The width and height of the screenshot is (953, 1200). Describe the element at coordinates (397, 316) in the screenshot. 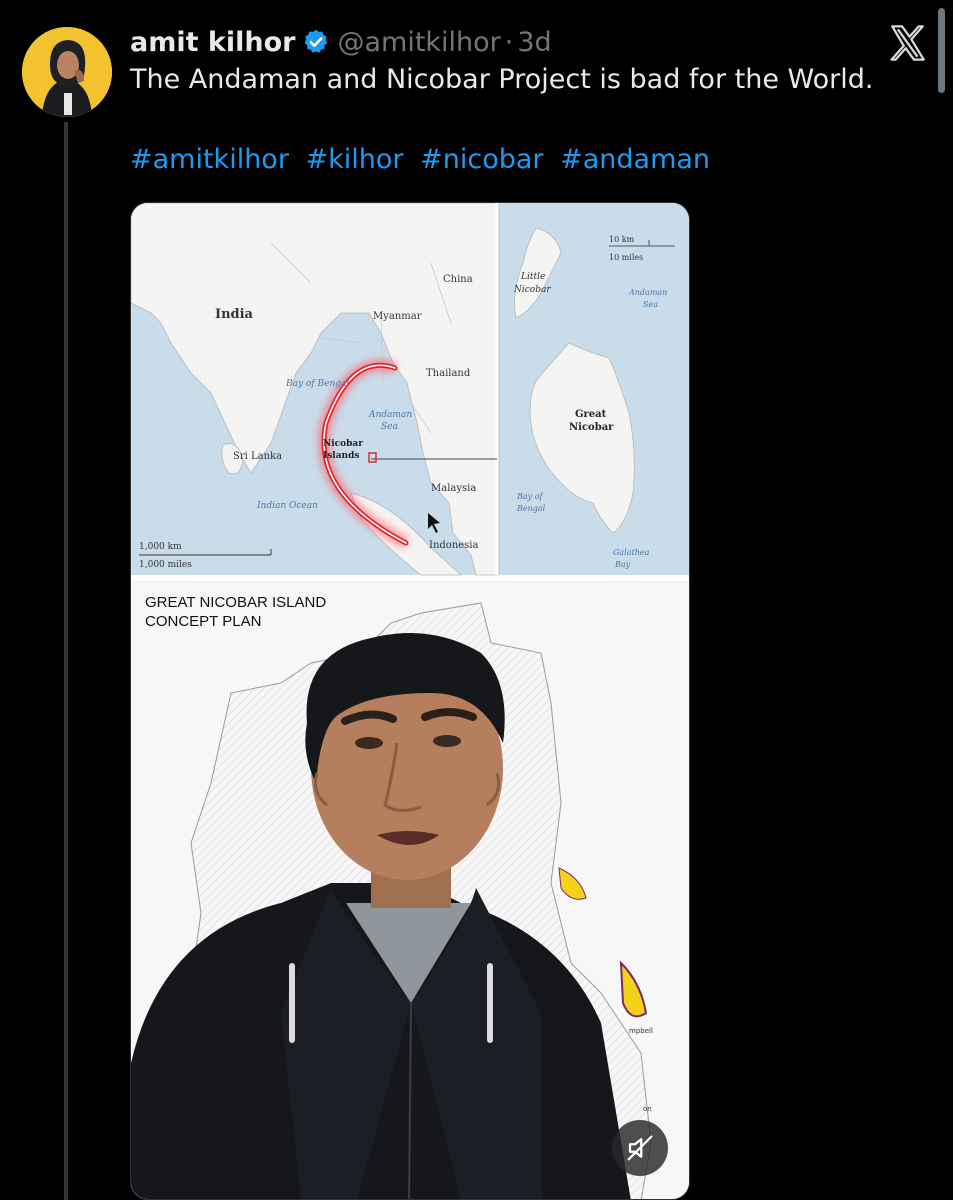

I see `map-label-myanmar: Myanmar` at that location.